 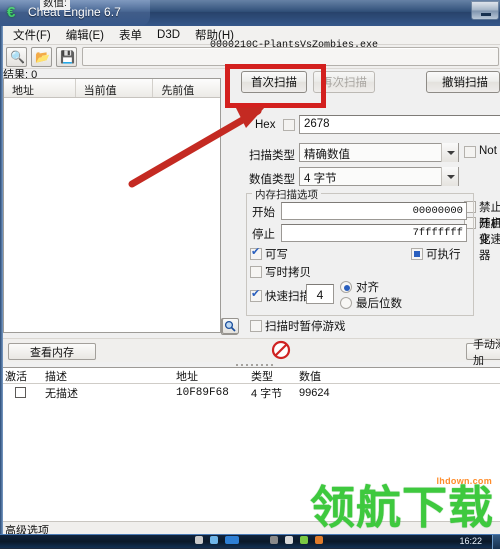 What do you see at coordinates (256, 272) in the screenshot?
I see `copy-on-write-checkbox` at bounding box center [256, 272].